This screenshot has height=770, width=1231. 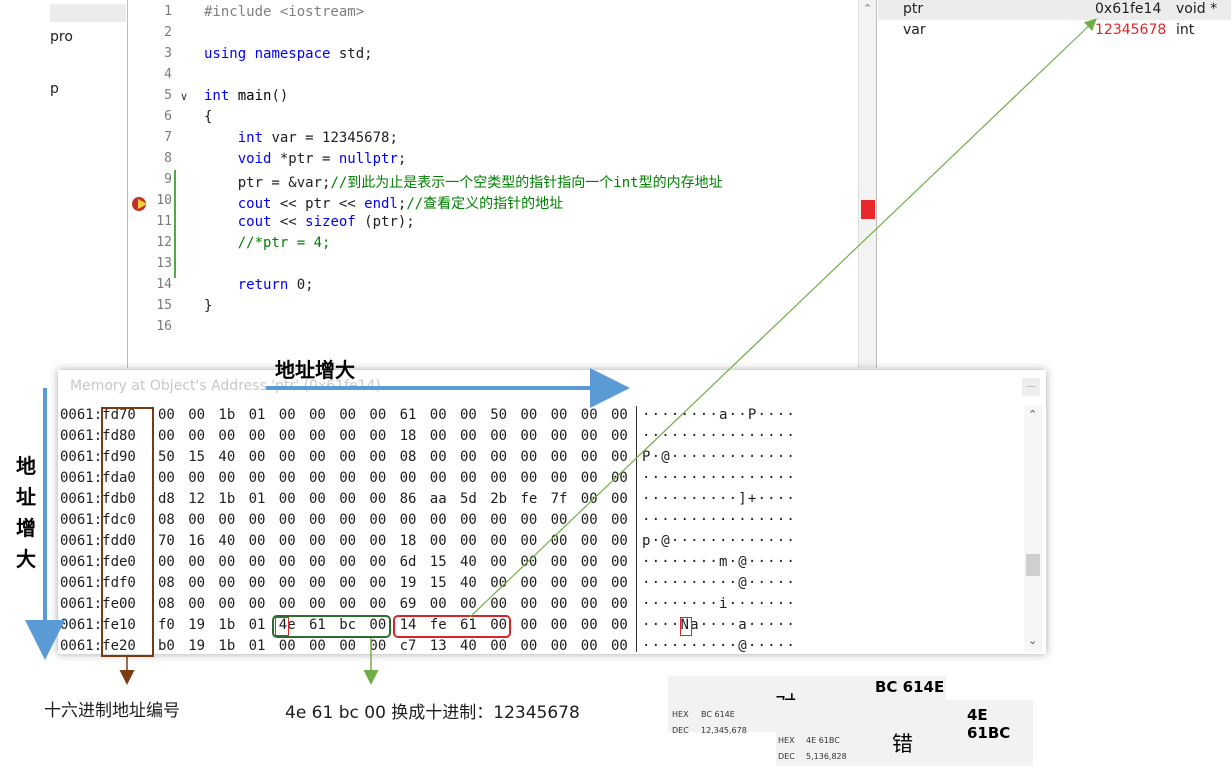 What do you see at coordinates (26, 497) in the screenshot?
I see `address-increase-v-char: 址` at bounding box center [26, 497].